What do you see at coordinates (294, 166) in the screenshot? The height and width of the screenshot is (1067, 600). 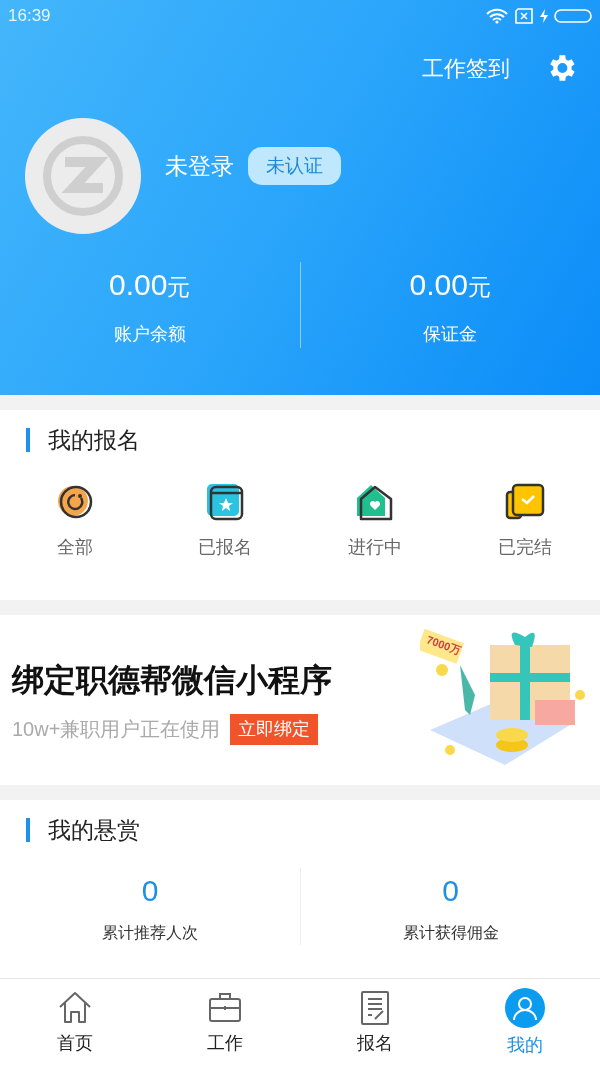 I see `verification-badge: 未认证` at bounding box center [294, 166].